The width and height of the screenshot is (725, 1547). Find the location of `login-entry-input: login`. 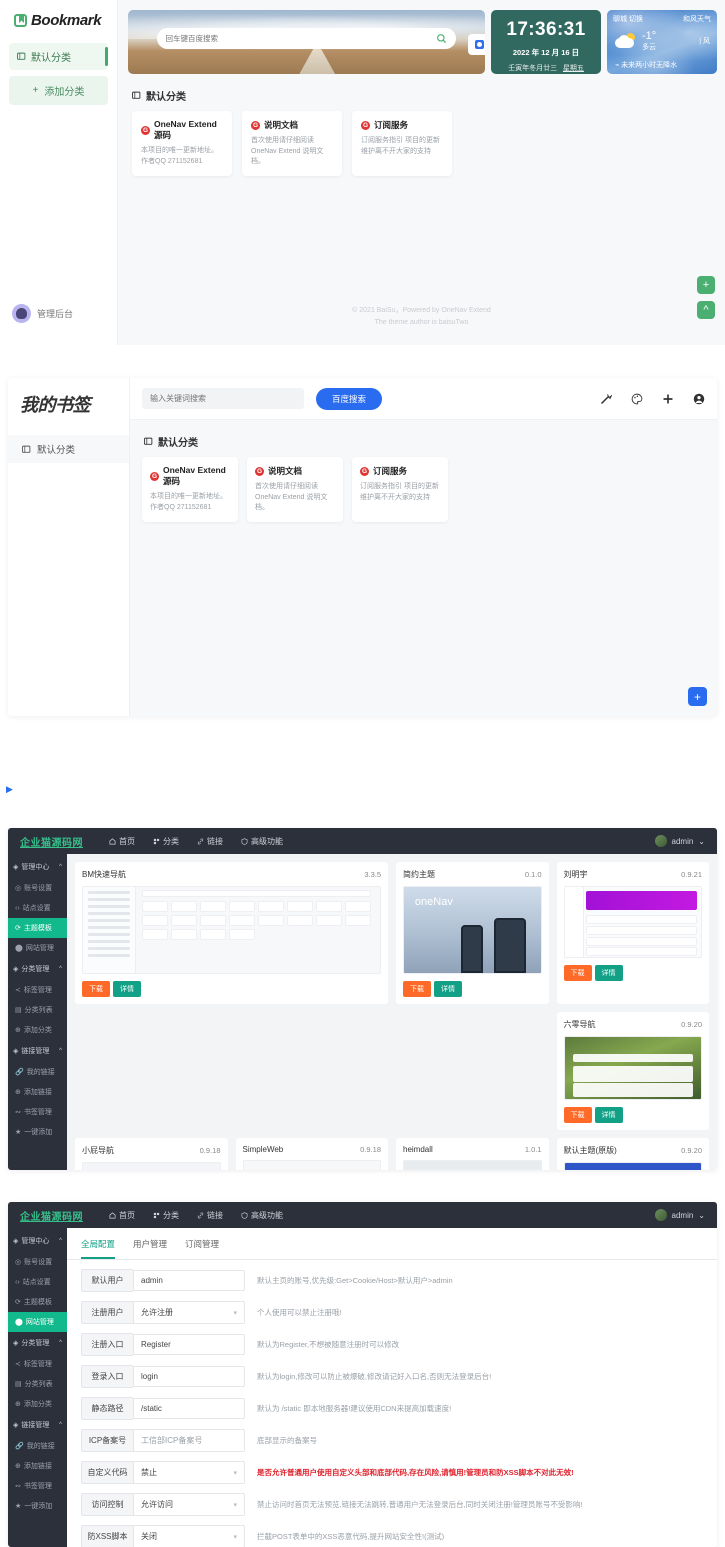

login-entry-input: login is located at coordinates (189, 1376).